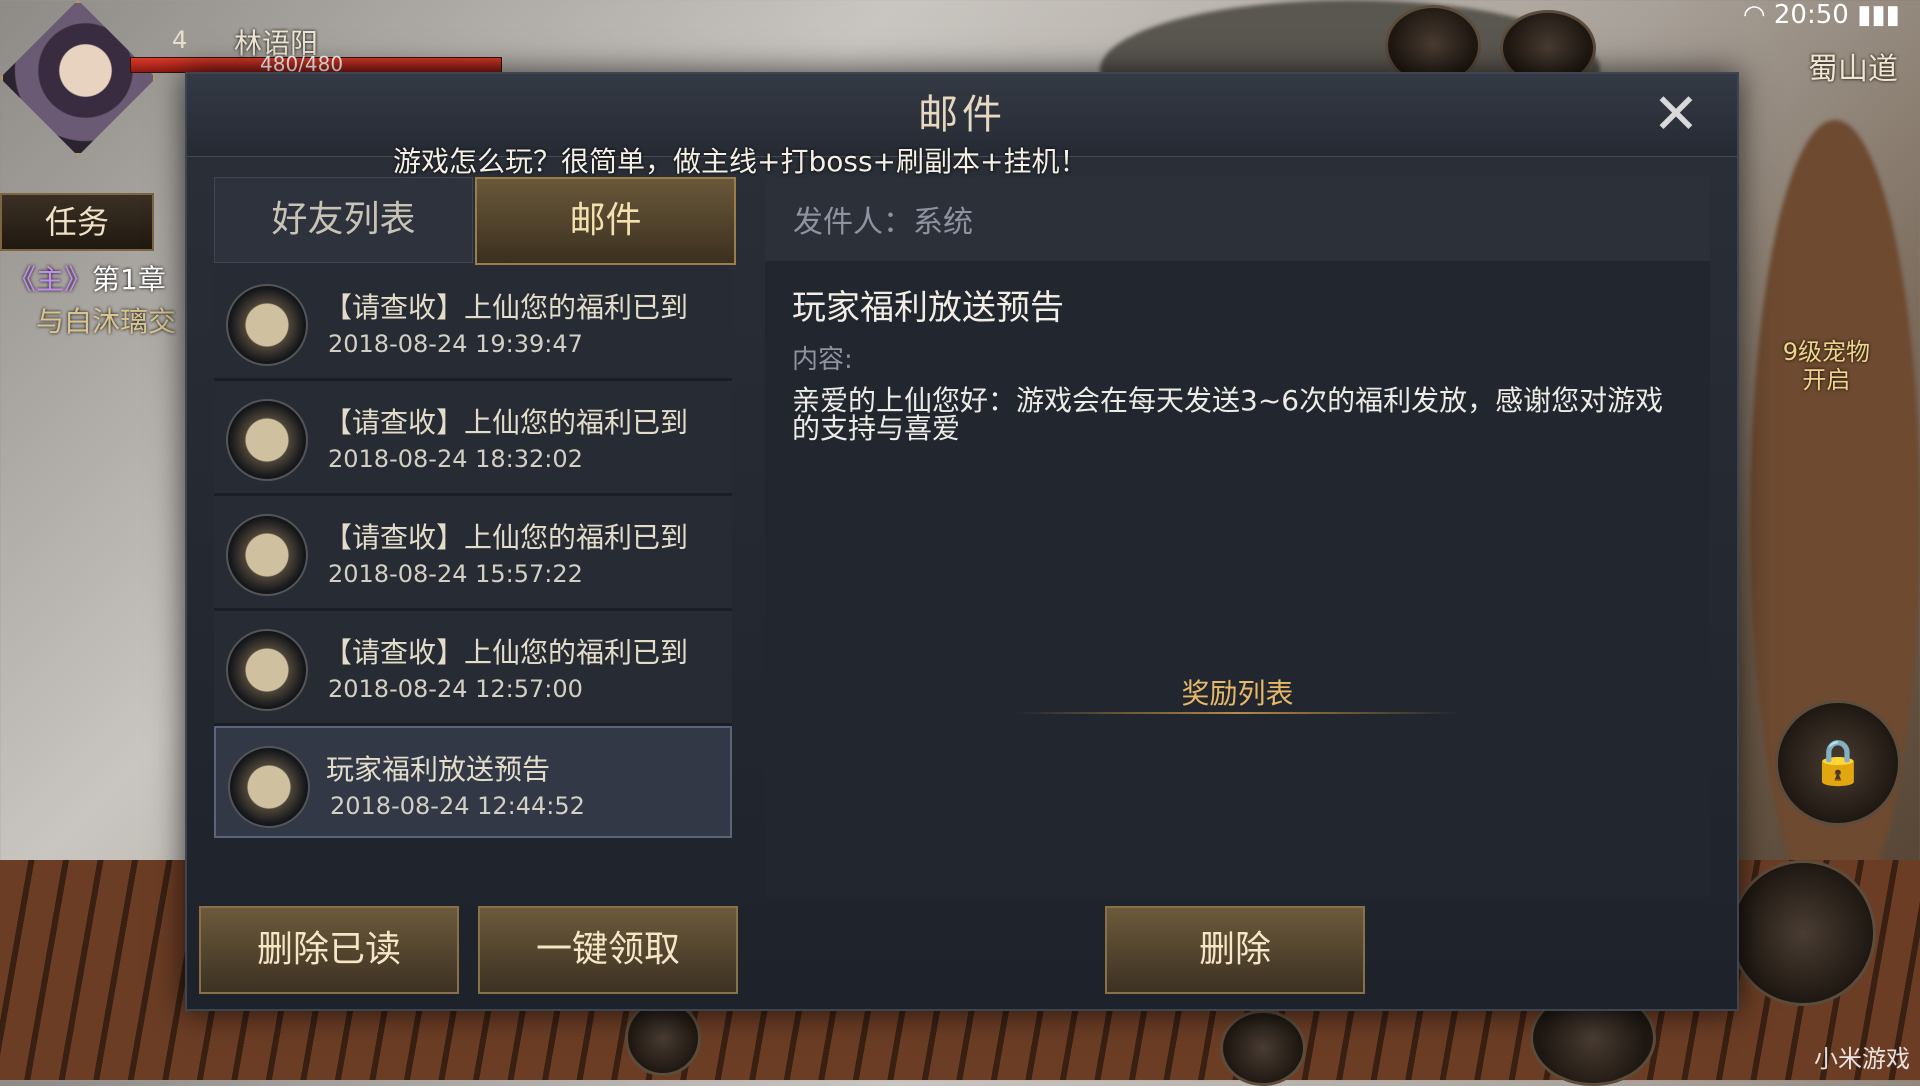 This screenshot has width=1920, height=1086. I want to click on status-bar: ◠ 20:50 ▮▮▮, so click(1821, 17).